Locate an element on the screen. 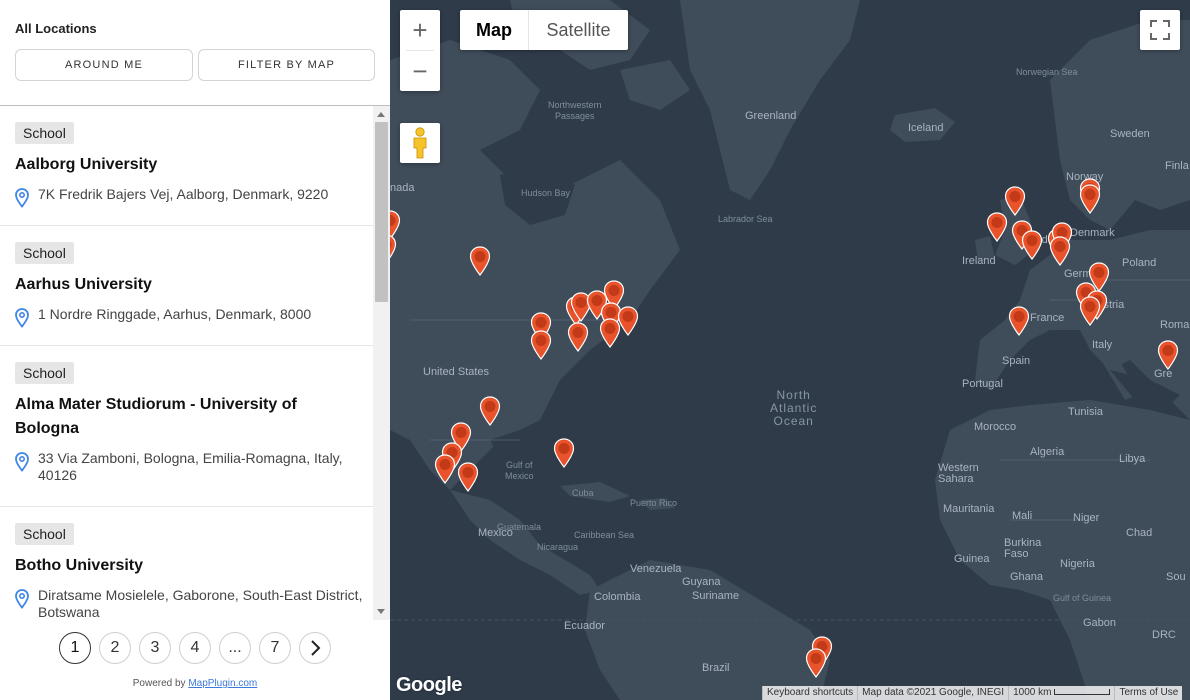  scale-bar is located at coordinates (1082, 692).